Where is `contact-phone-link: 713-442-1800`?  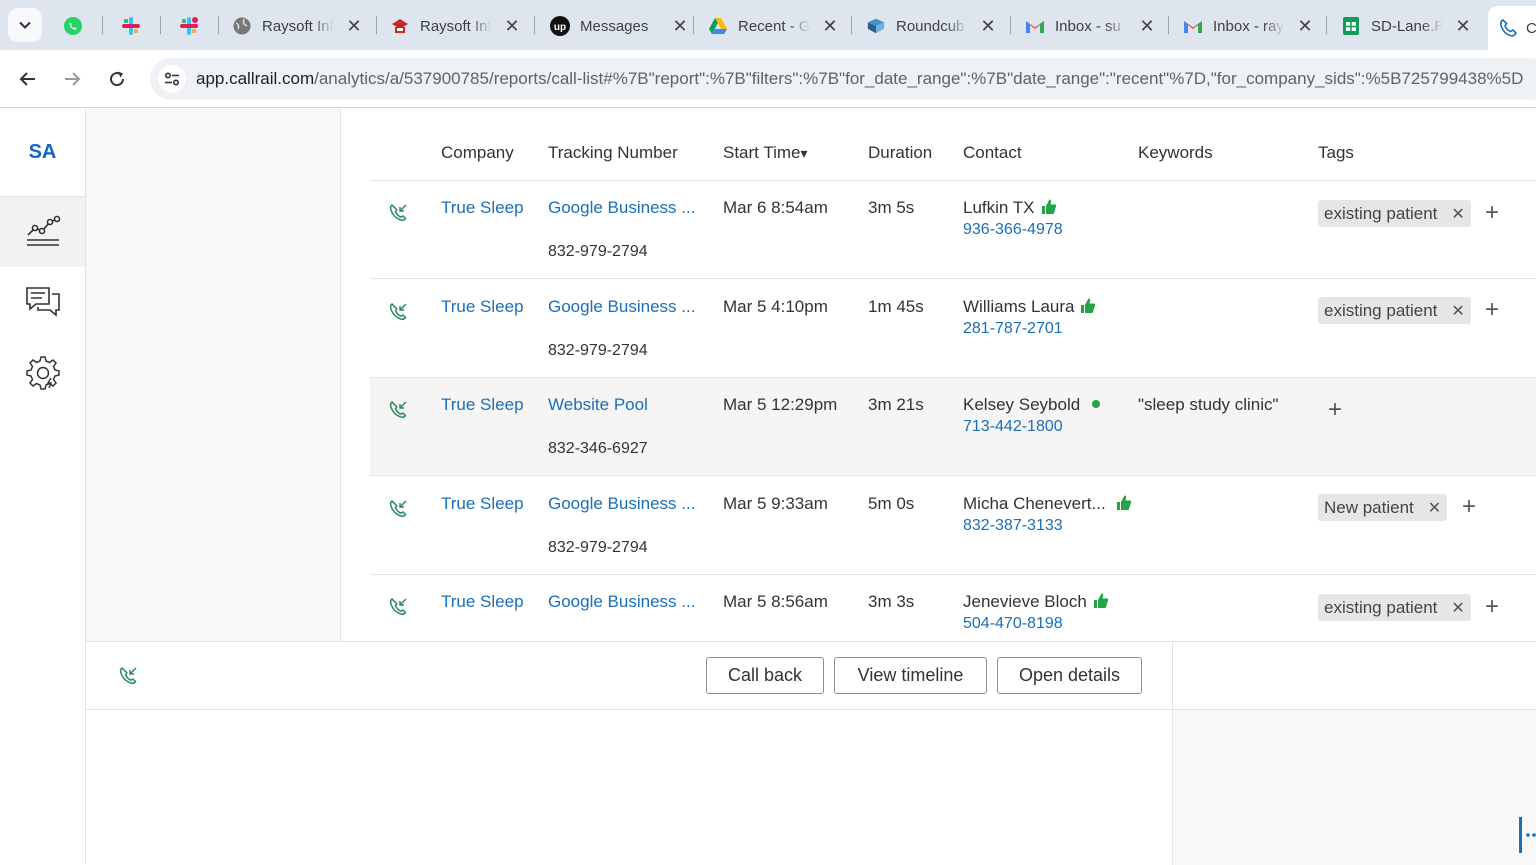 contact-phone-link: 713-442-1800 is located at coordinates (1013, 427).